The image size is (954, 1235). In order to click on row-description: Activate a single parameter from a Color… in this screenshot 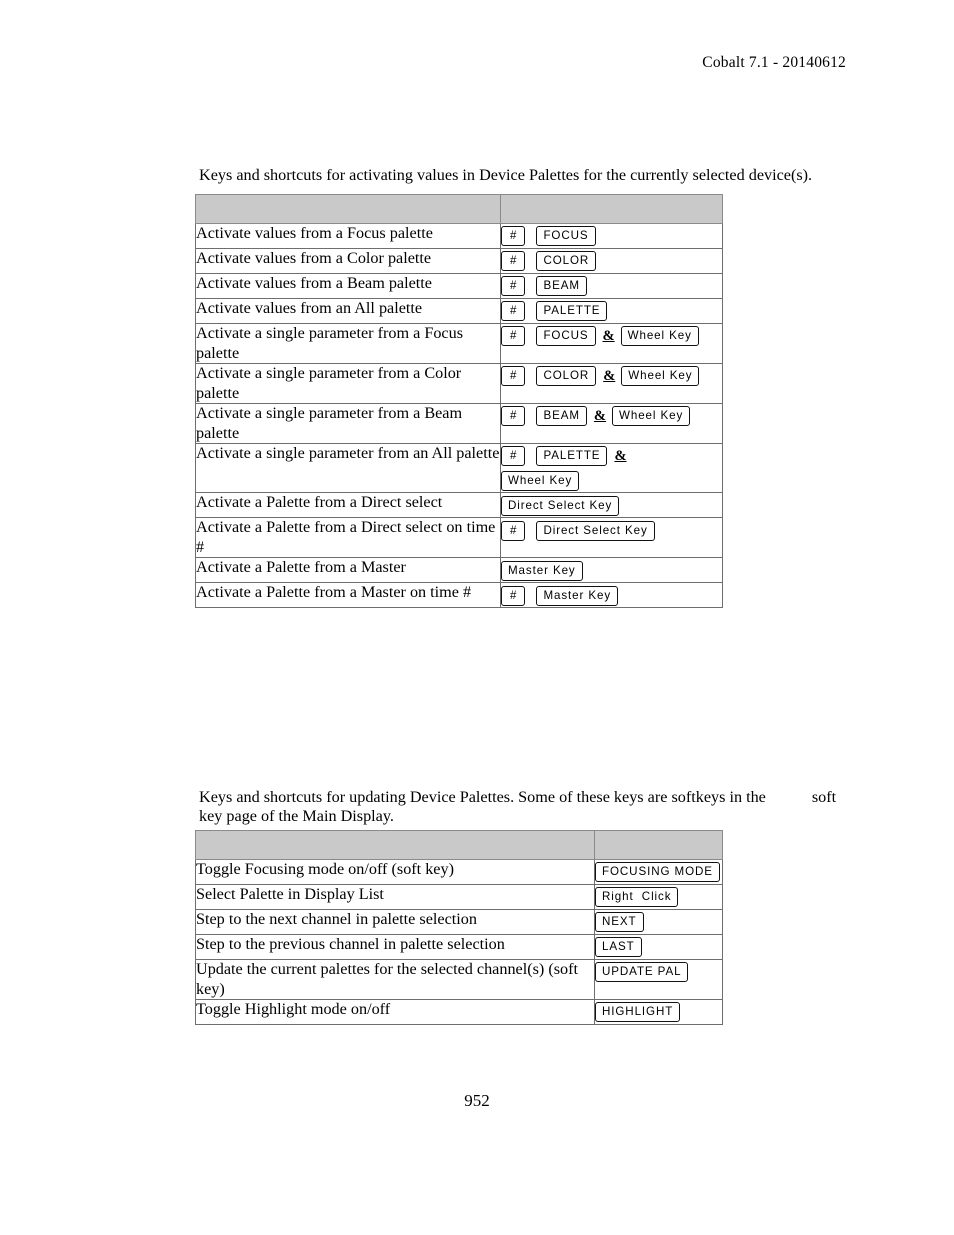, I will do `click(348, 383)`.